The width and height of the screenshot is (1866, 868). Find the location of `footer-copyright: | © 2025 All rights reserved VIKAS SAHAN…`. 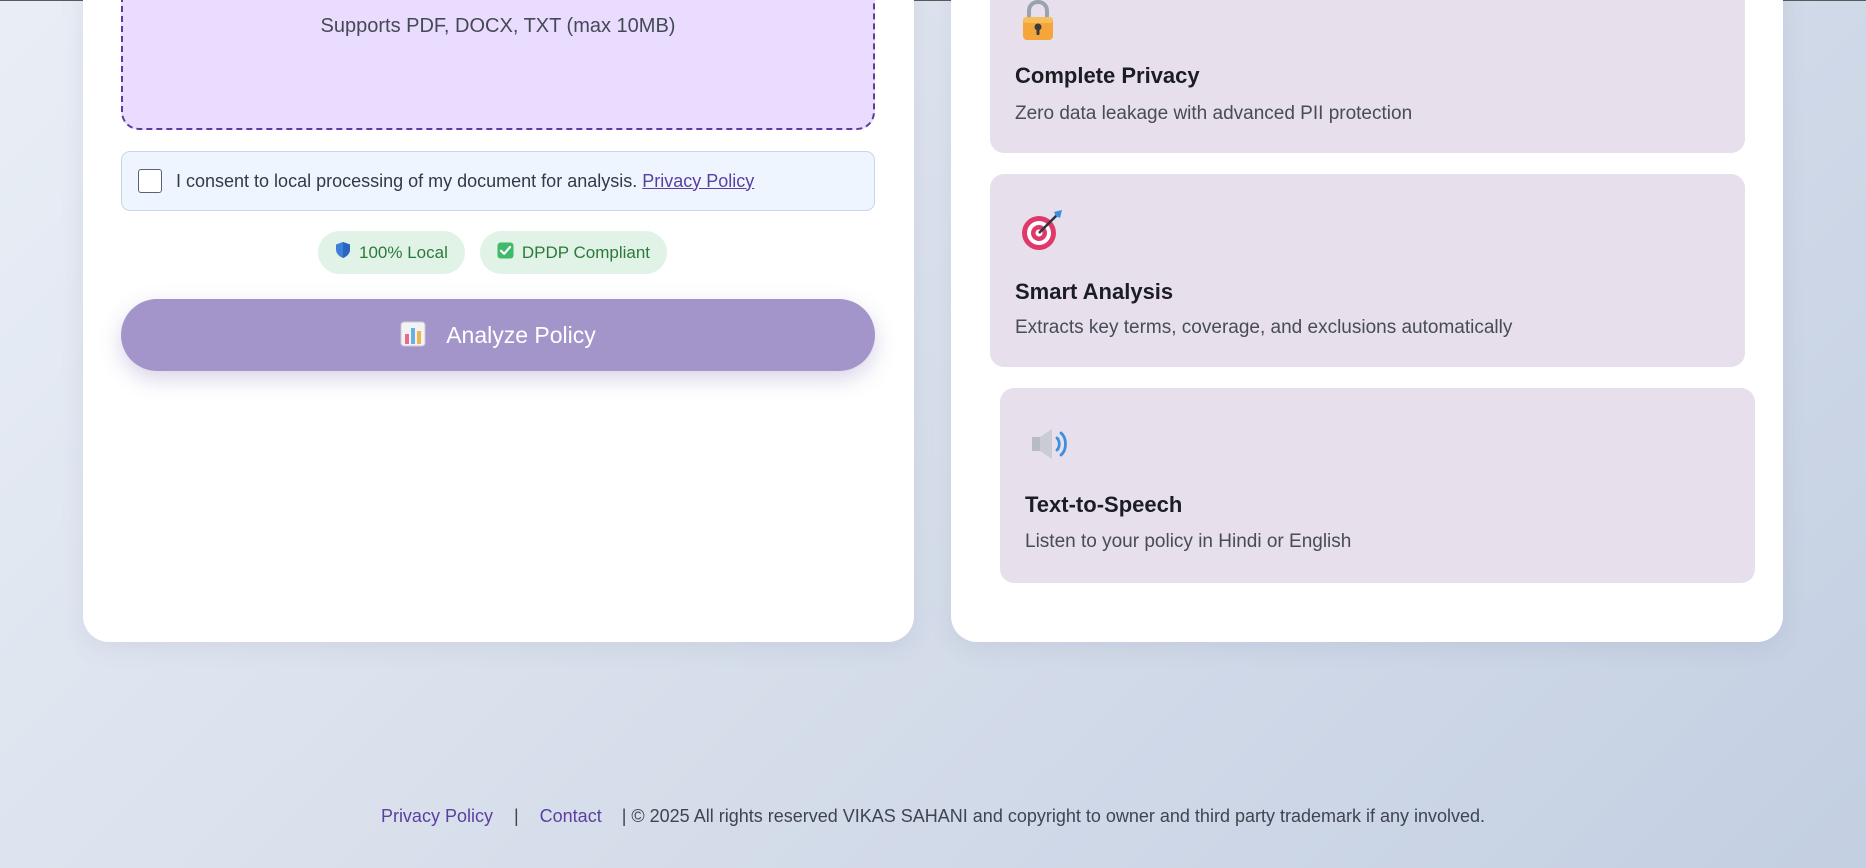

footer-copyright: | © 2025 All rights reserved VIKAS SAHAN… is located at coordinates (1053, 816).